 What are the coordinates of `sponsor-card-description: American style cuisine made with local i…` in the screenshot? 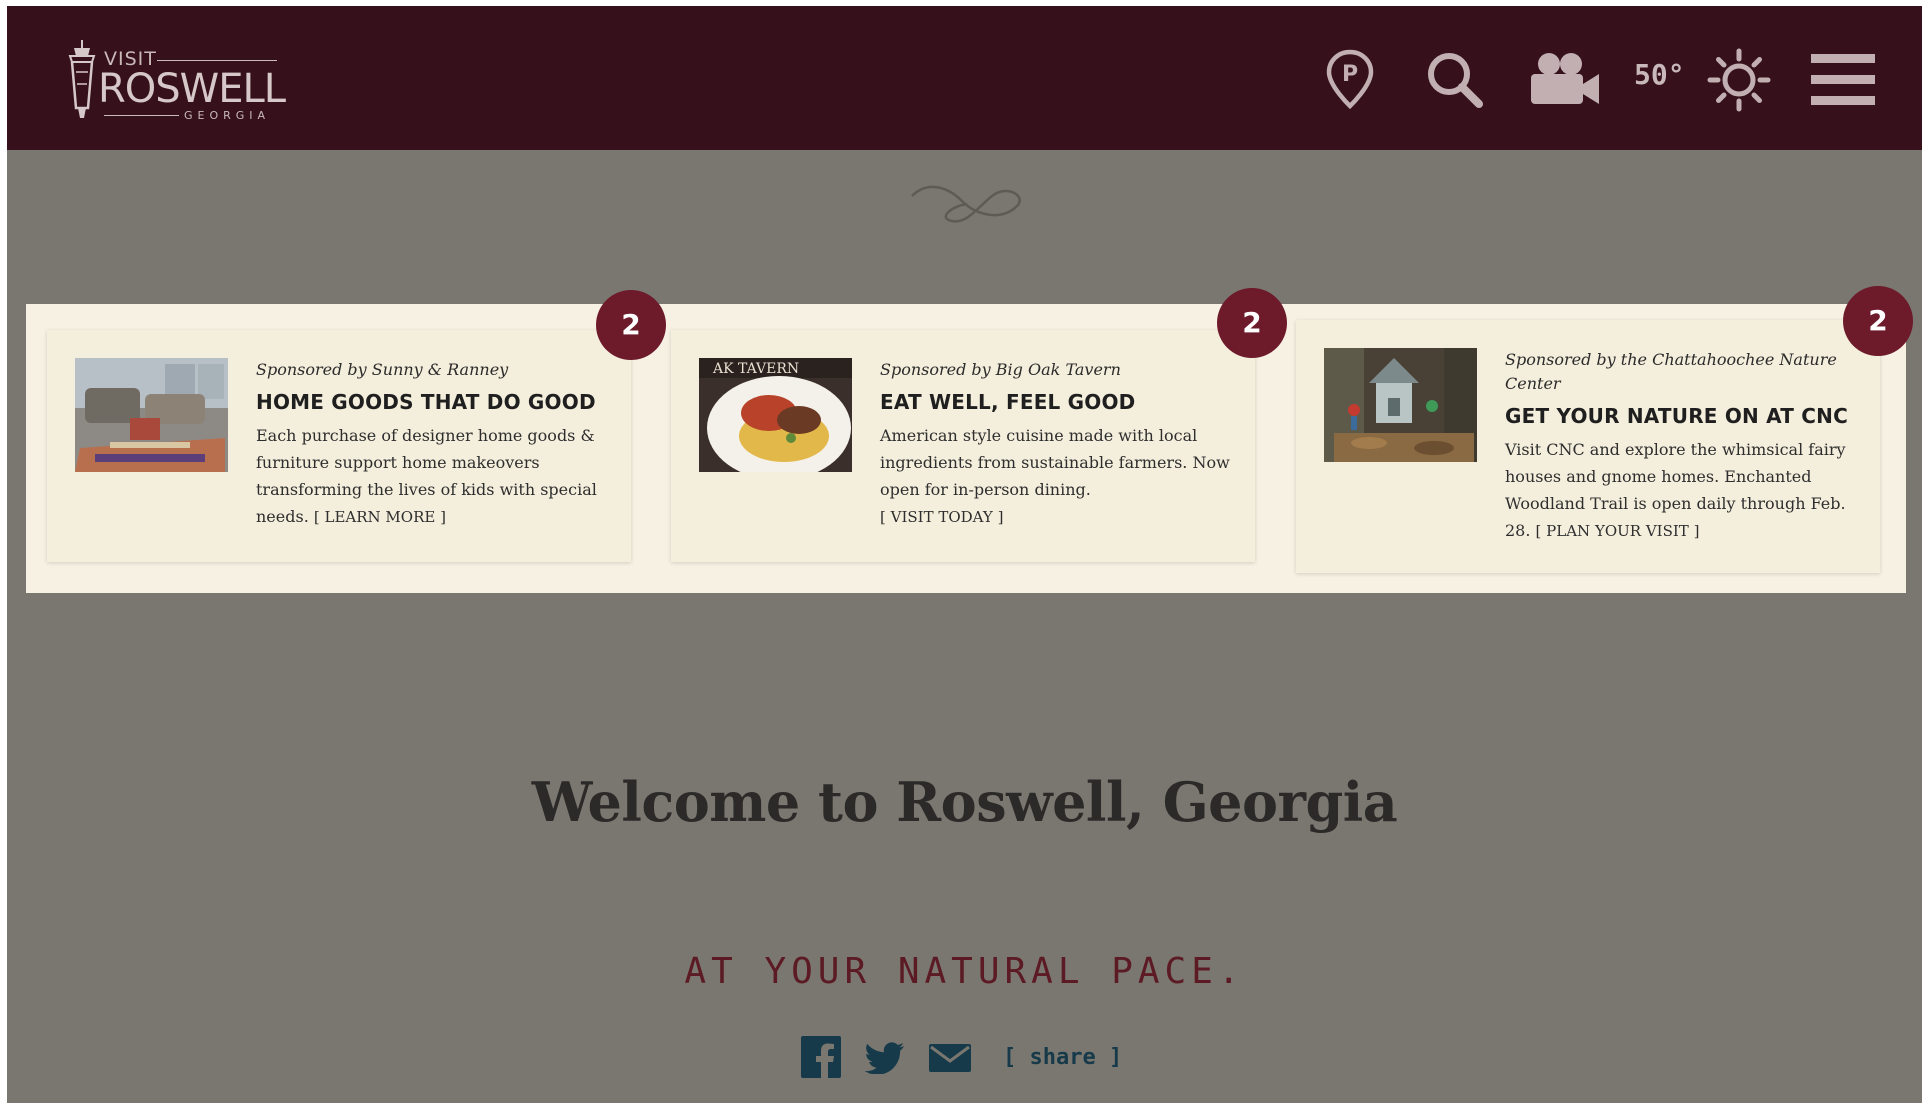 It's located at (1057, 476).